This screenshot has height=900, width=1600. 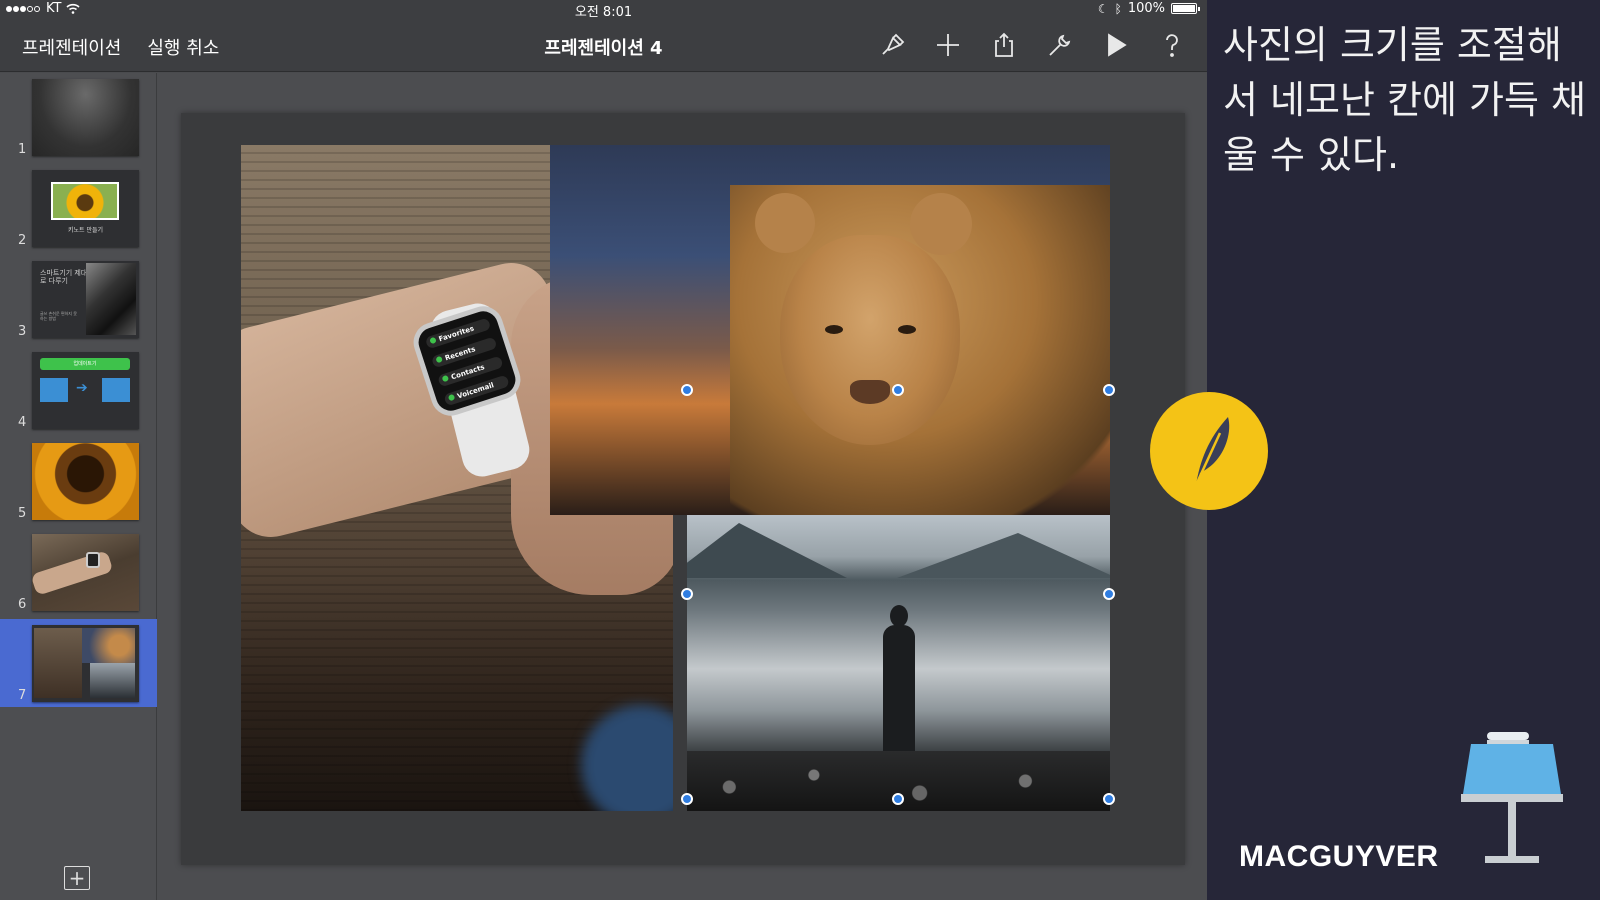 I want to click on slide-thumbnail: 5, so click(x=78, y=481).